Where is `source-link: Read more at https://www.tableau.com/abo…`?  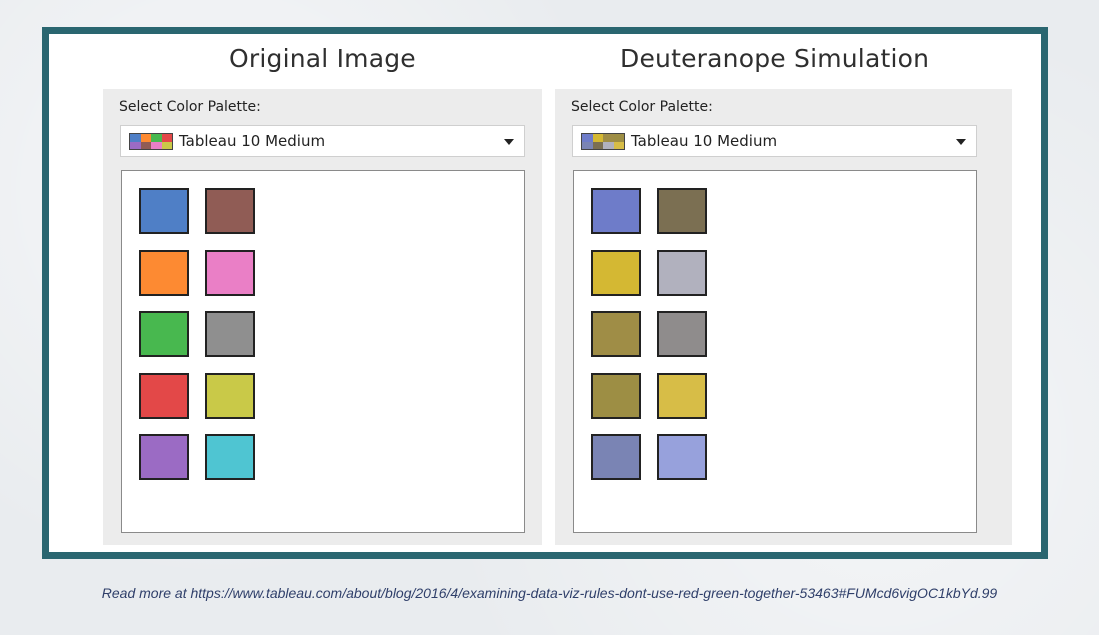
source-link: Read more at https://www.tableau.com/abo… is located at coordinates (549, 593).